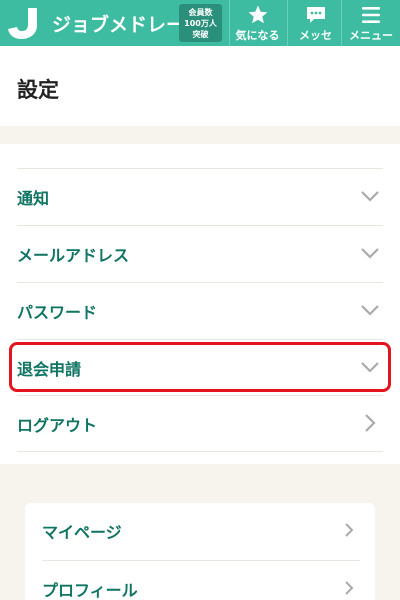  What do you see at coordinates (73, 255) in the screenshot?
I see `settings-item-label: メールアドレス` at bounding box center [73, 255].